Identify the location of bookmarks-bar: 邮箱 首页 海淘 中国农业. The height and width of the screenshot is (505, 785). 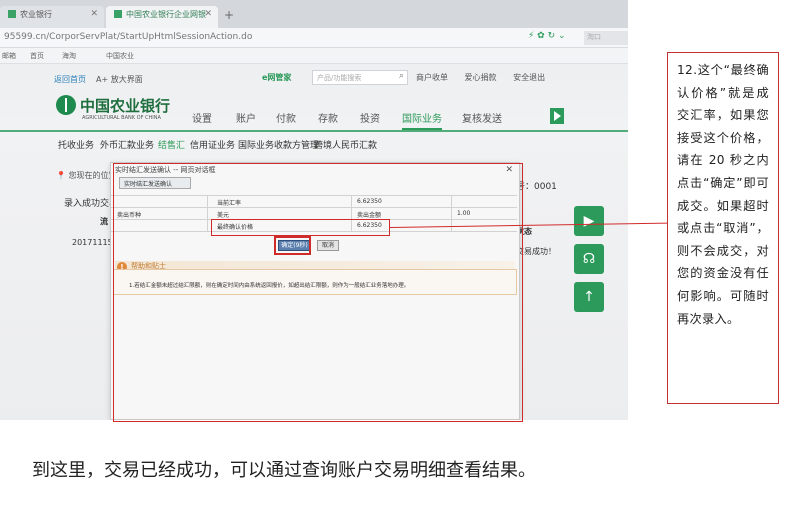
(314, 56).